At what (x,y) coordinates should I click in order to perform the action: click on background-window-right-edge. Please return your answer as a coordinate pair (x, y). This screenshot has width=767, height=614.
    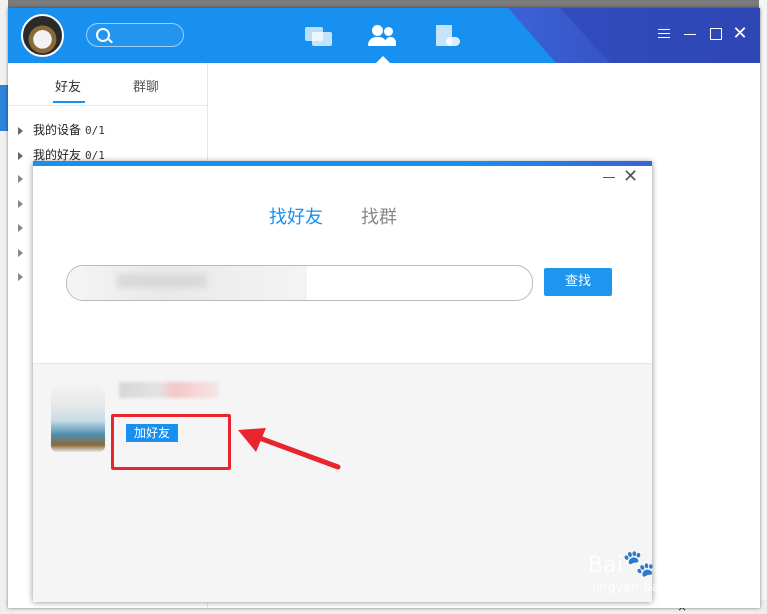
    Looking at the image, I should click on (763, 307).